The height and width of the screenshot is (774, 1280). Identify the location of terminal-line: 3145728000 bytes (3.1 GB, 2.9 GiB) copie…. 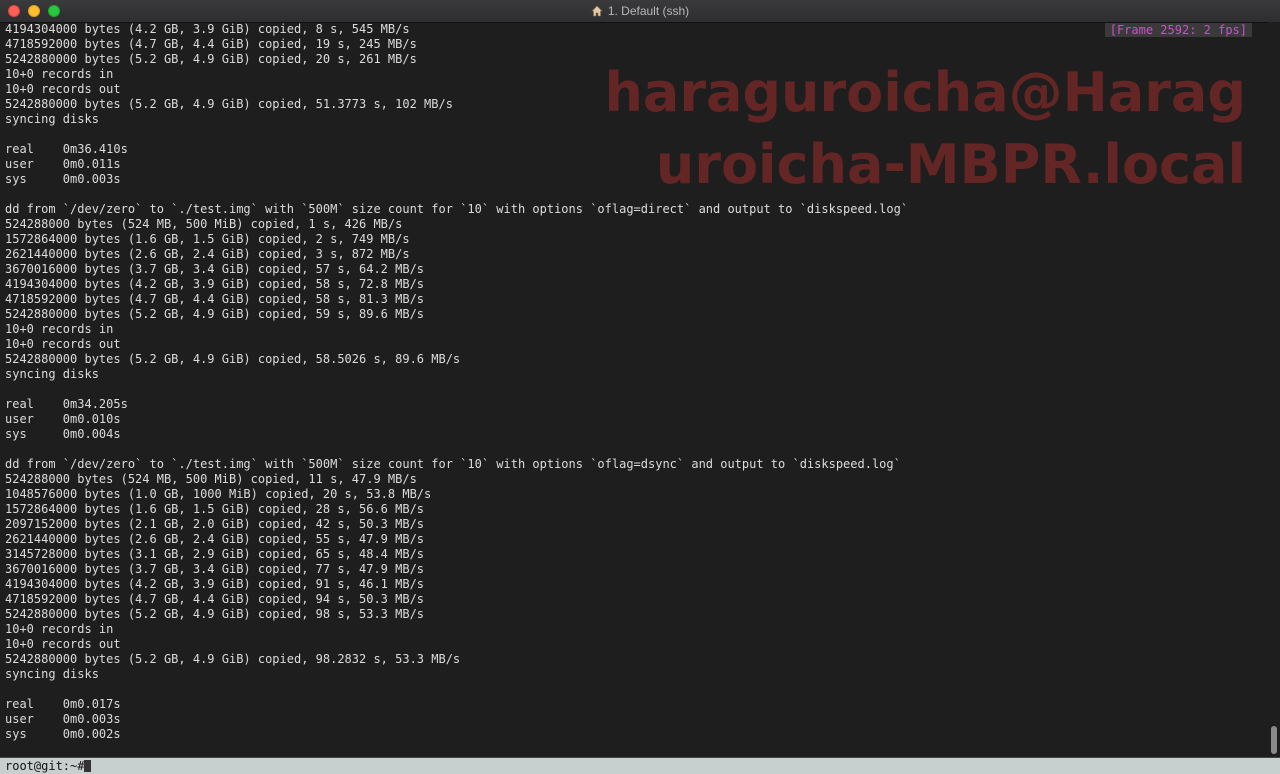
(215, 554).